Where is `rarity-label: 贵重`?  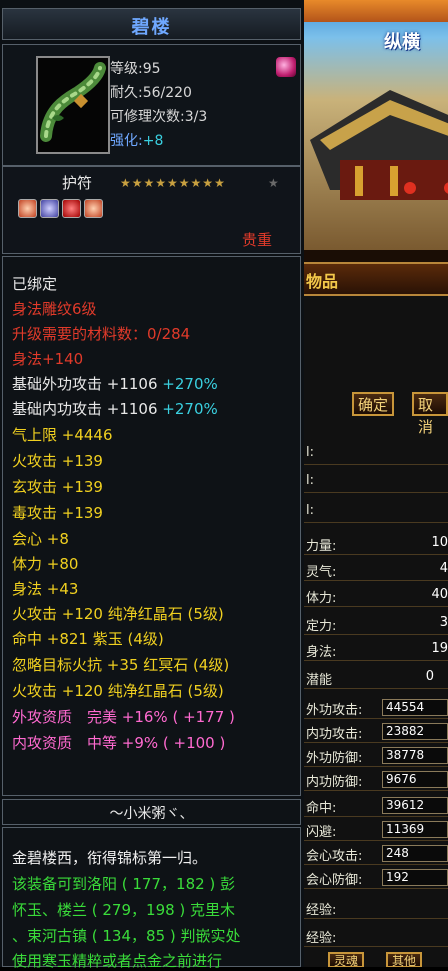
rarity-label: 贵重 is located at coordinates (257, 240).